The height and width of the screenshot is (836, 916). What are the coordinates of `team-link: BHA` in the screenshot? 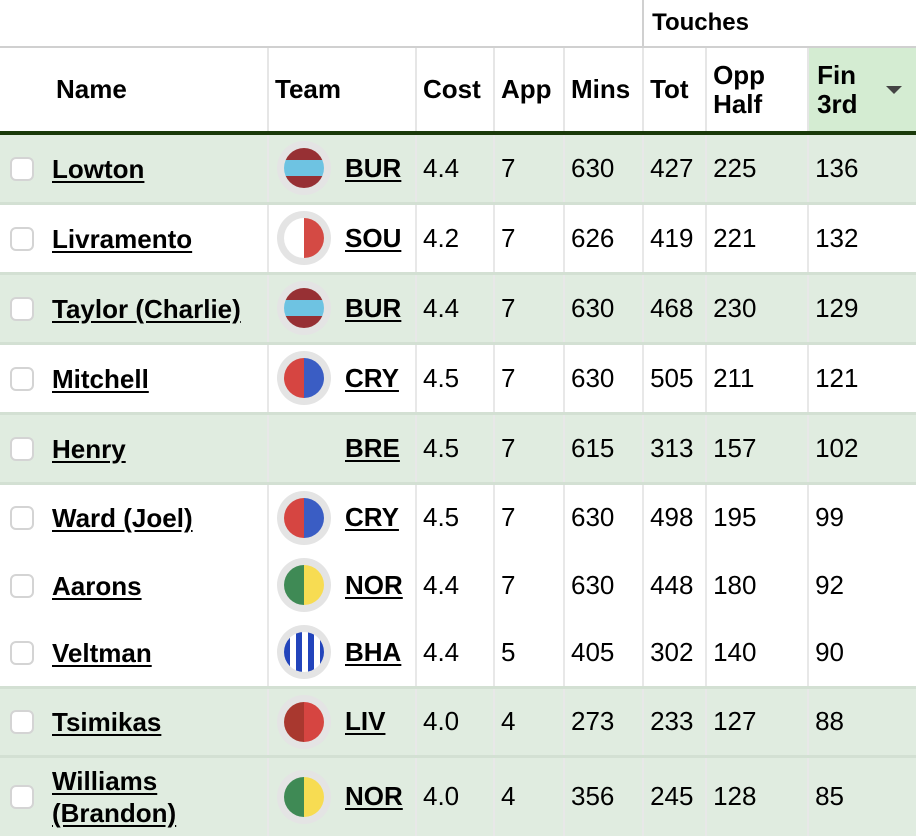 It's located at (373, 652).